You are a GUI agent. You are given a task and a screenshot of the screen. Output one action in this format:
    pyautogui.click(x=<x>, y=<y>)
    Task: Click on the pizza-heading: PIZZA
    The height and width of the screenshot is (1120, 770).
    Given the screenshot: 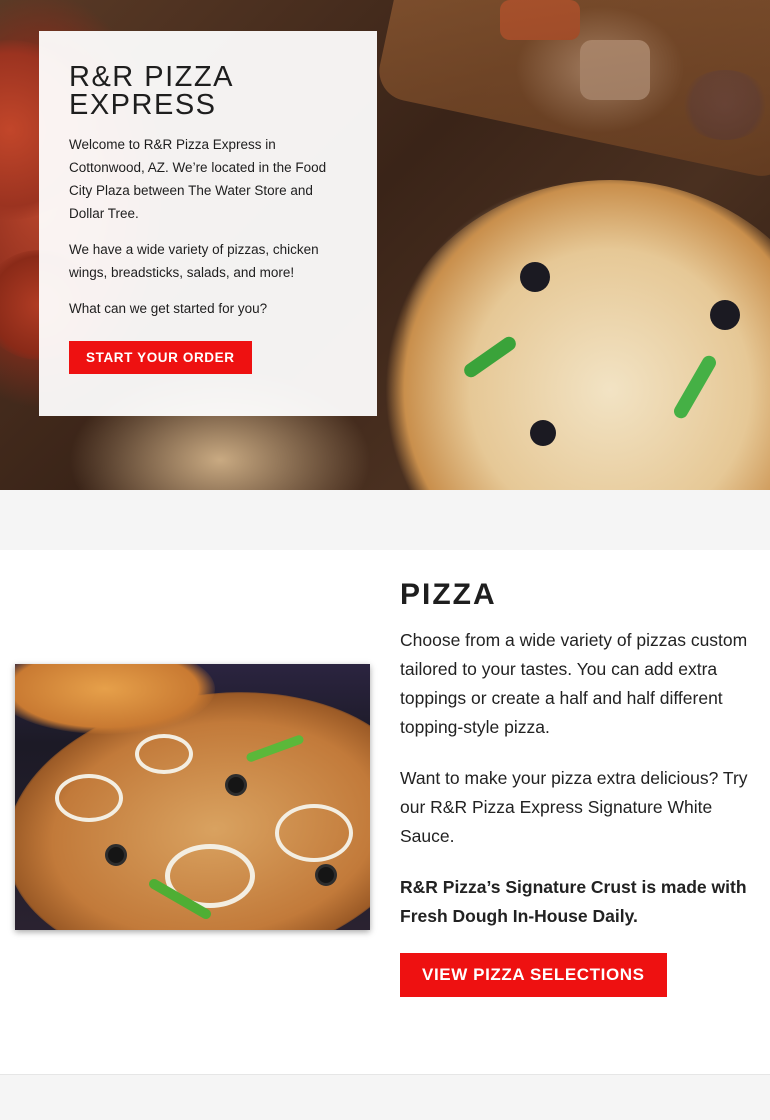 What is the action you would take?
    pyautogui.click(x=448, y=594)
    